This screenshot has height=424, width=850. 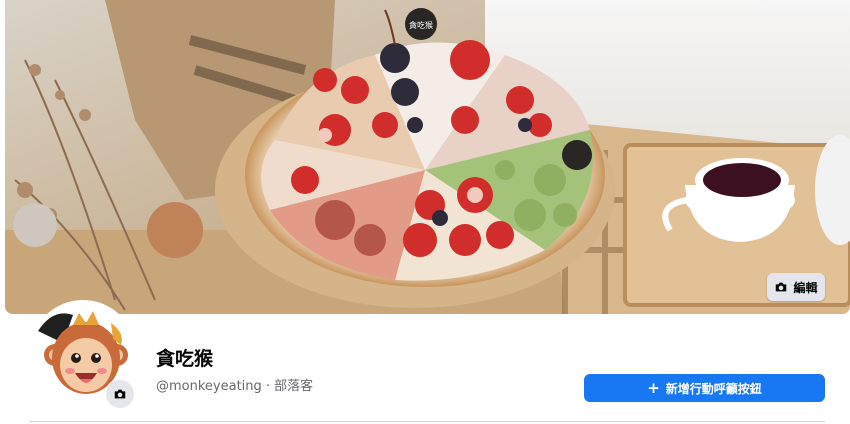 What do you see at coordinates (185, 359) in the screenshot?
I see `page-title: 貪吃猴` at bounding box center [185, 359].